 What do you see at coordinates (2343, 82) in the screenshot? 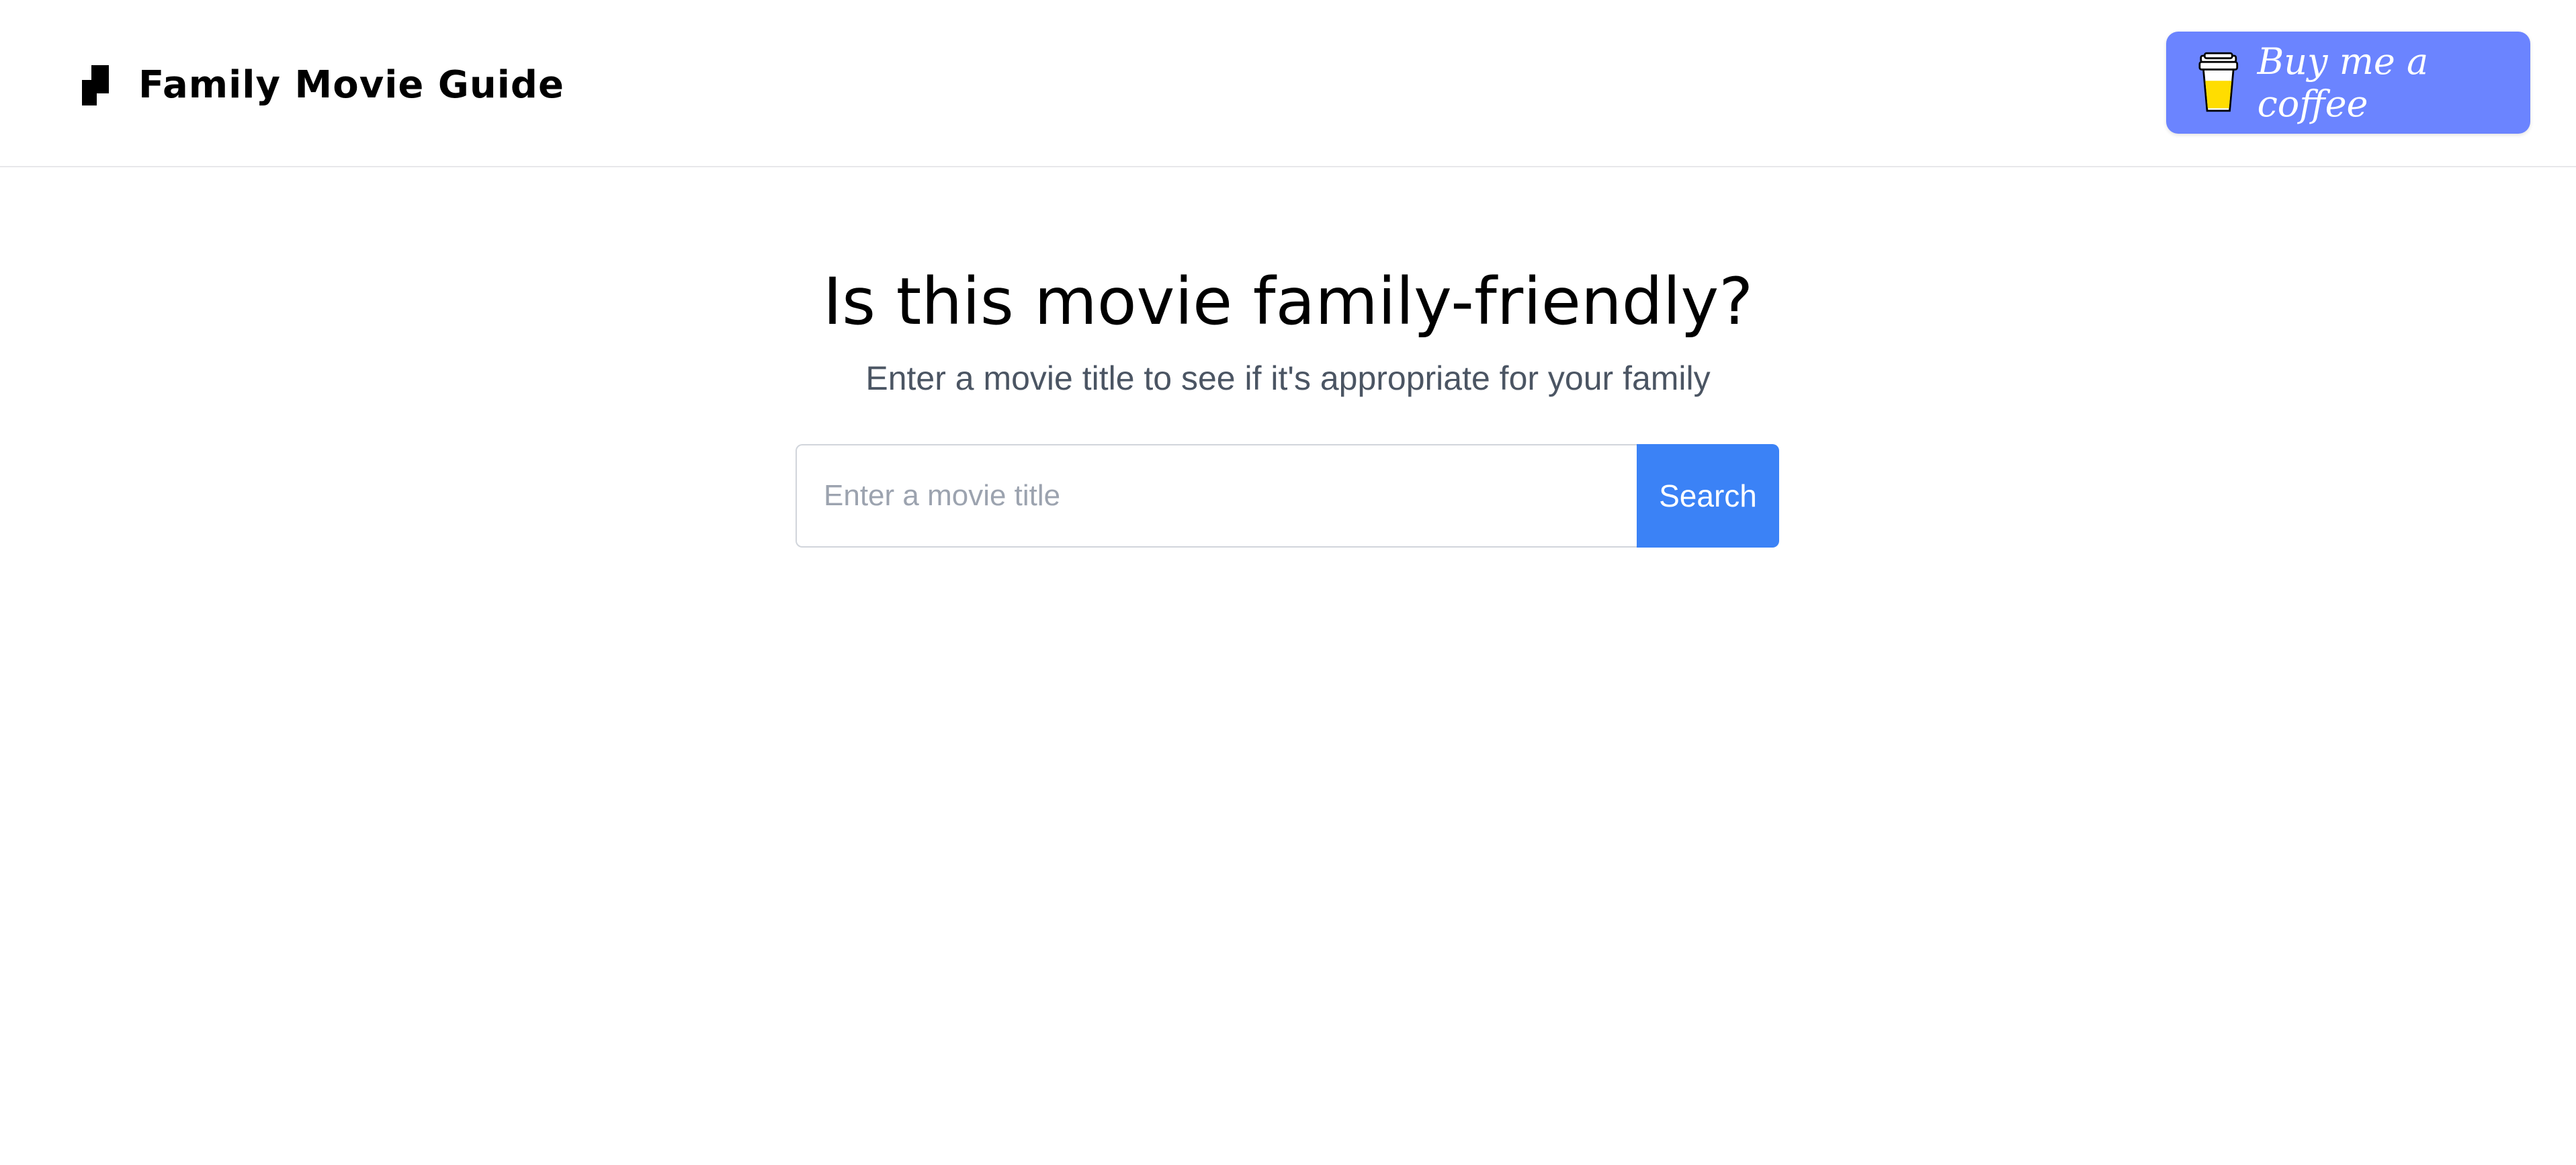
I see `coffee-button-label: Buy me a coffee` at bounding box center [2343, 82].